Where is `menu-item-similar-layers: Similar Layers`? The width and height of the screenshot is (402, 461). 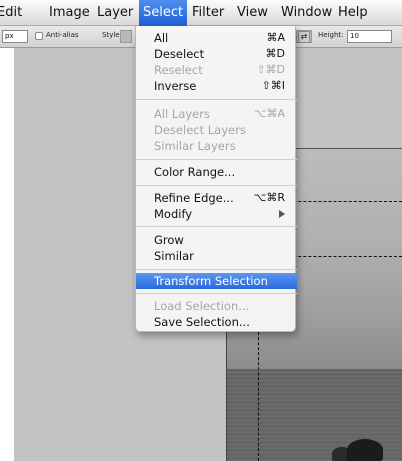
menu-item-similar-layers: Similar Layers is located at coordinates (195, 146).